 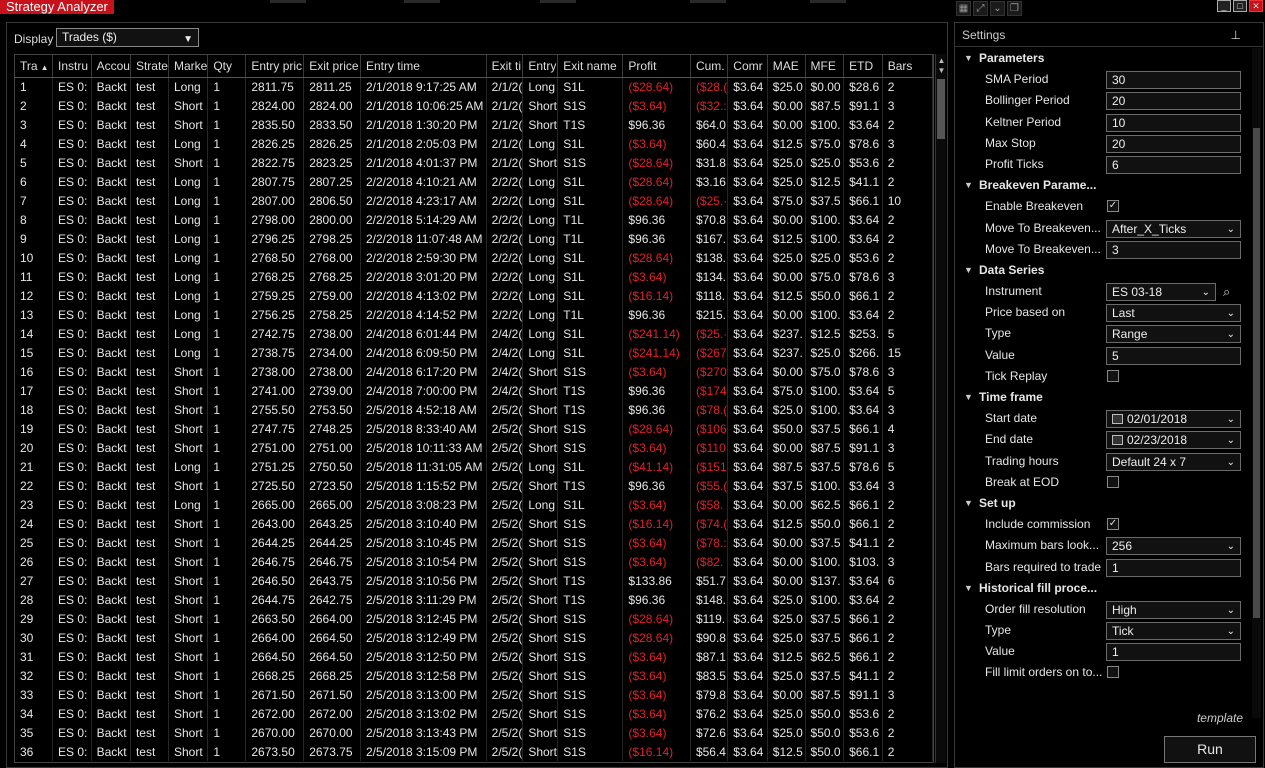 What do you see at coordinates (786, 66) in the screenshot?
I see `column-header: MAE` at bounding box center [786, 66].